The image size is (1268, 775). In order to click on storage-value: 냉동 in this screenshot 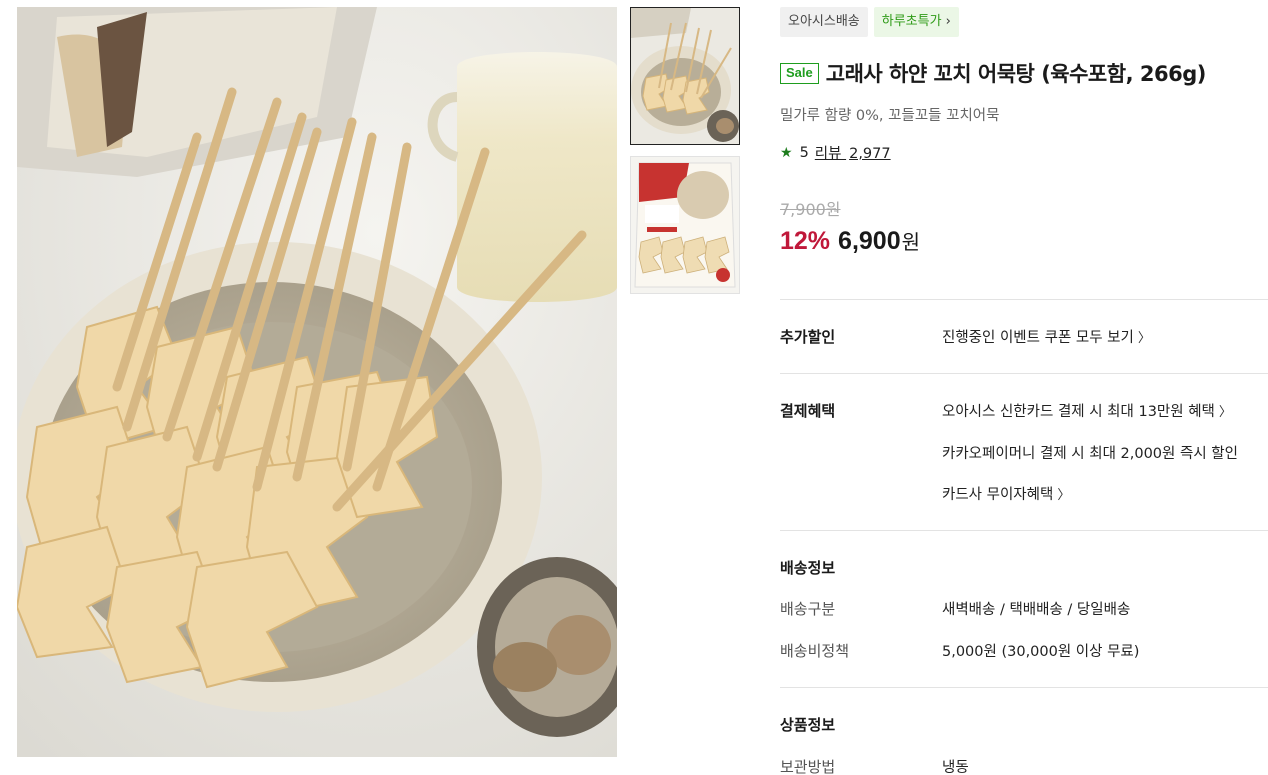, I will do `click(955, 767)`.